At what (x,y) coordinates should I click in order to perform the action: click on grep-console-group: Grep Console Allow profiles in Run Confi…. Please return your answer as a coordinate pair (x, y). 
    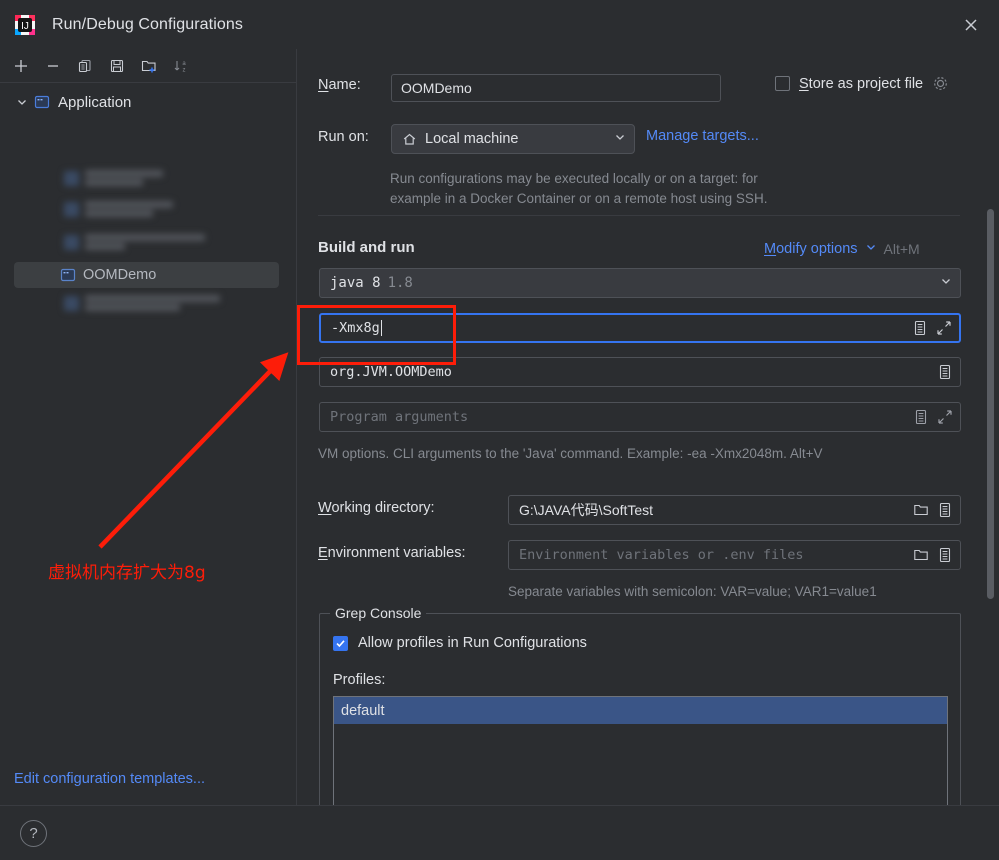
    Looking at the image, I should click on (640, 705).